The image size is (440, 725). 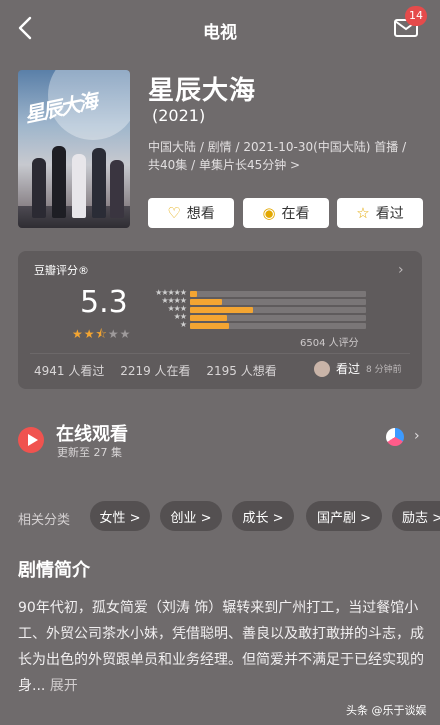 What do you see at coordinates (191, 516) in the screenshot?
I see `category-chip-startup: 创业 >` at bounding box center [191, 516].